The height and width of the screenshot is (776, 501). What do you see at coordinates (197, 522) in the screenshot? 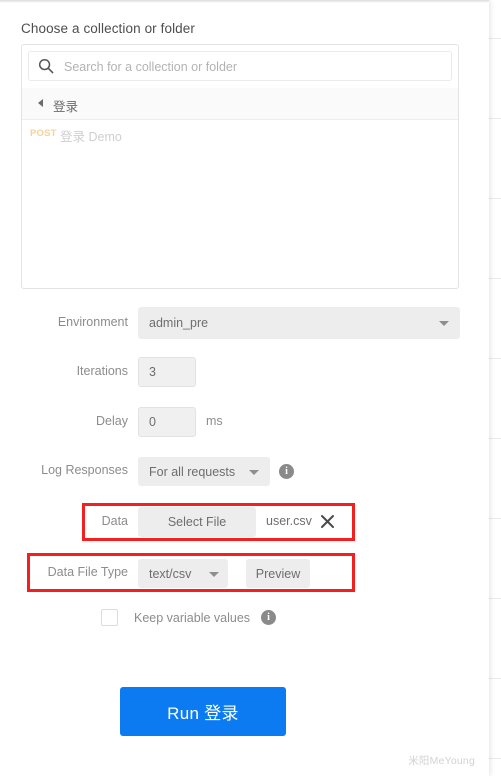
I see `select-file-button: Select File` at bounding box center [197, 522].